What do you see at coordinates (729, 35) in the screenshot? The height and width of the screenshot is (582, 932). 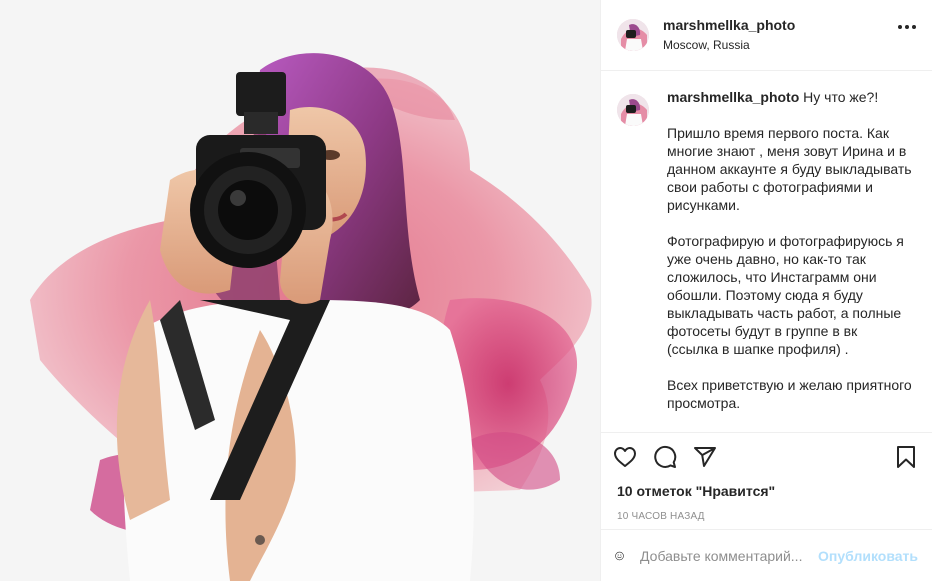 I see `header-text: marshmellka_photo Moscow, Russia` at bounding box center [729, 35].